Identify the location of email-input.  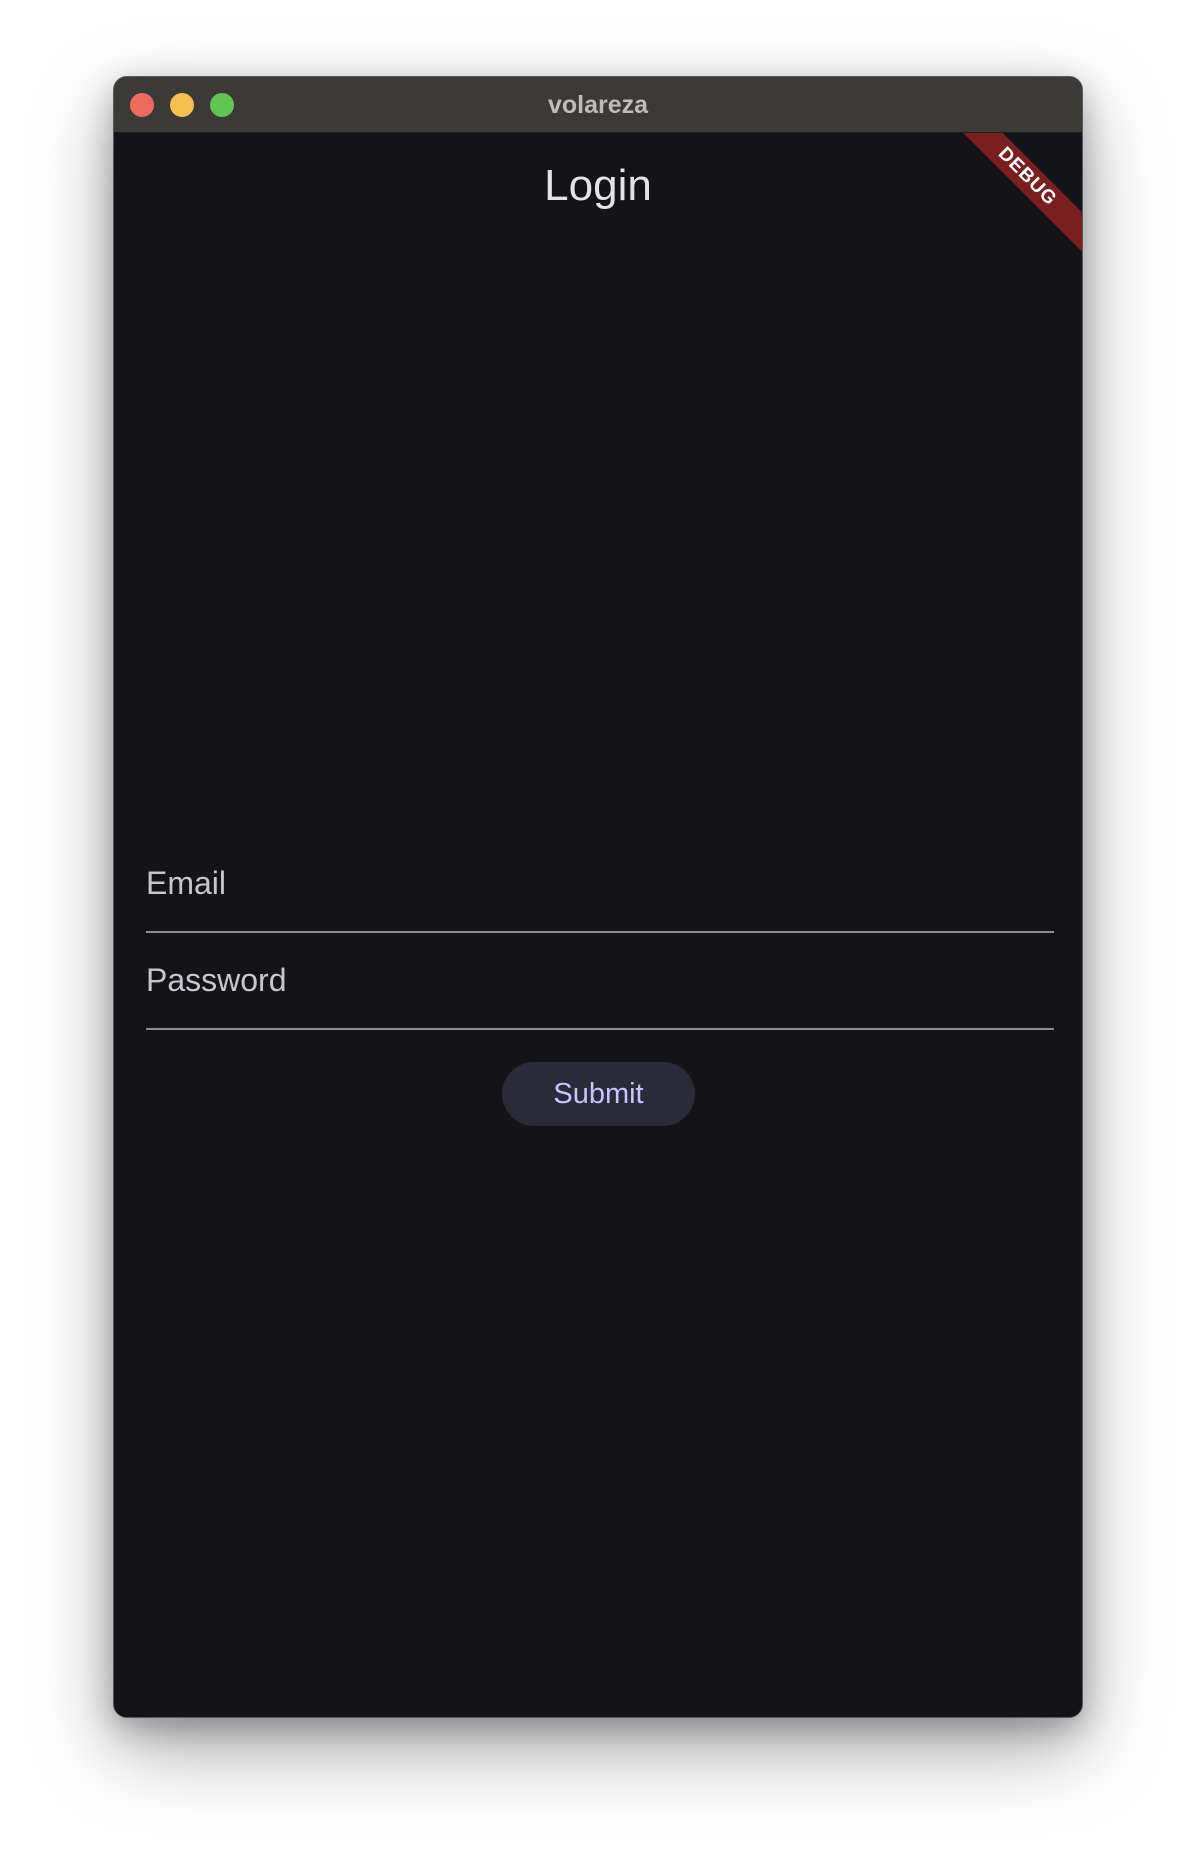
(600, 883).